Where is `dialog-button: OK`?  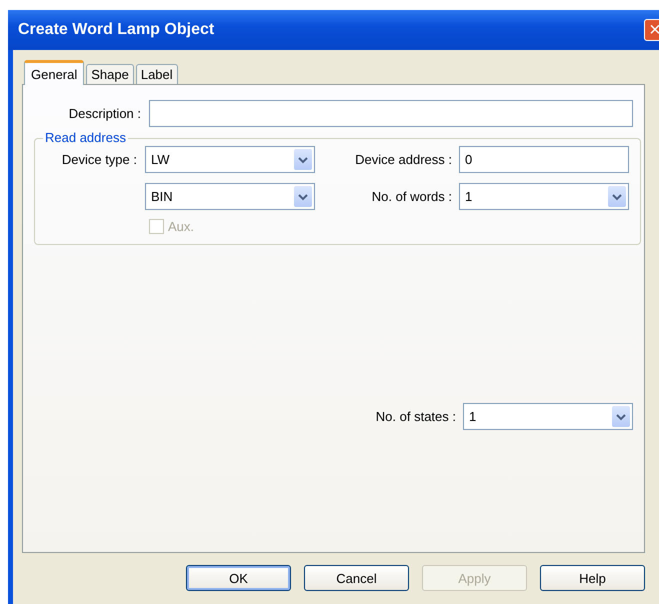
dialog-button: OK is located at coordinates (238, 578).